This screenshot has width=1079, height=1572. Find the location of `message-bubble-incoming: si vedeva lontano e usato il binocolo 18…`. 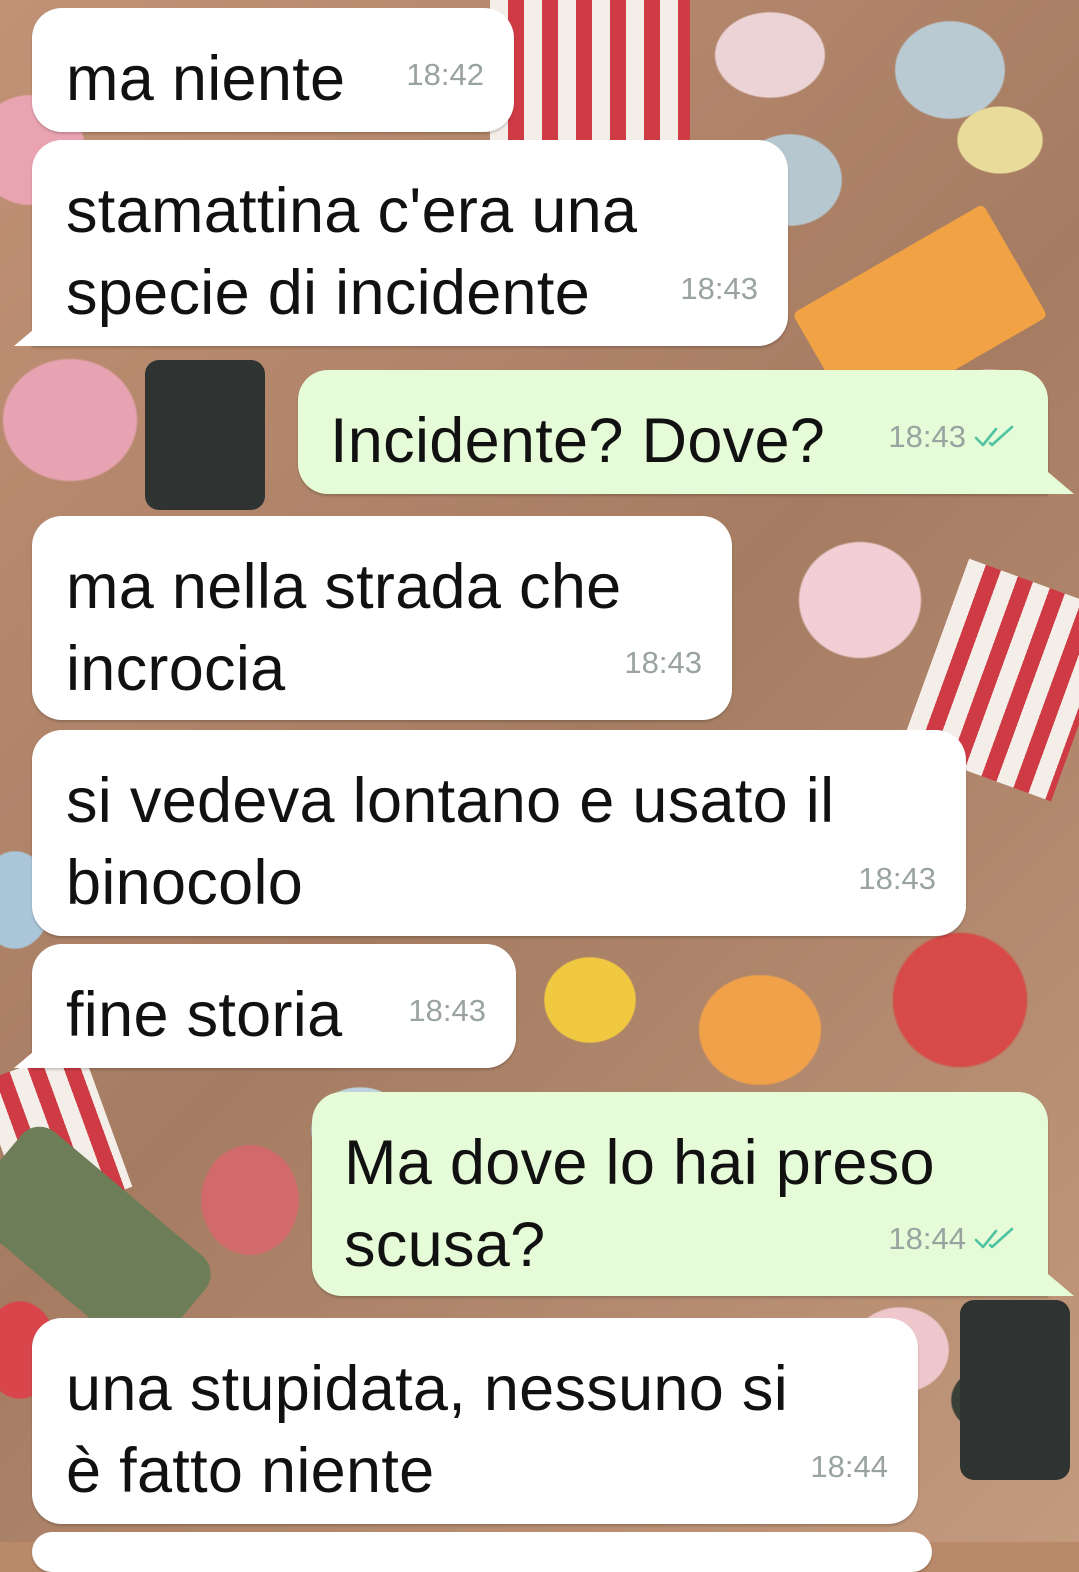

message-bubble-incoming: si vedeva lontano e usato il binocolo 18… is located at coordinates (499, 833).